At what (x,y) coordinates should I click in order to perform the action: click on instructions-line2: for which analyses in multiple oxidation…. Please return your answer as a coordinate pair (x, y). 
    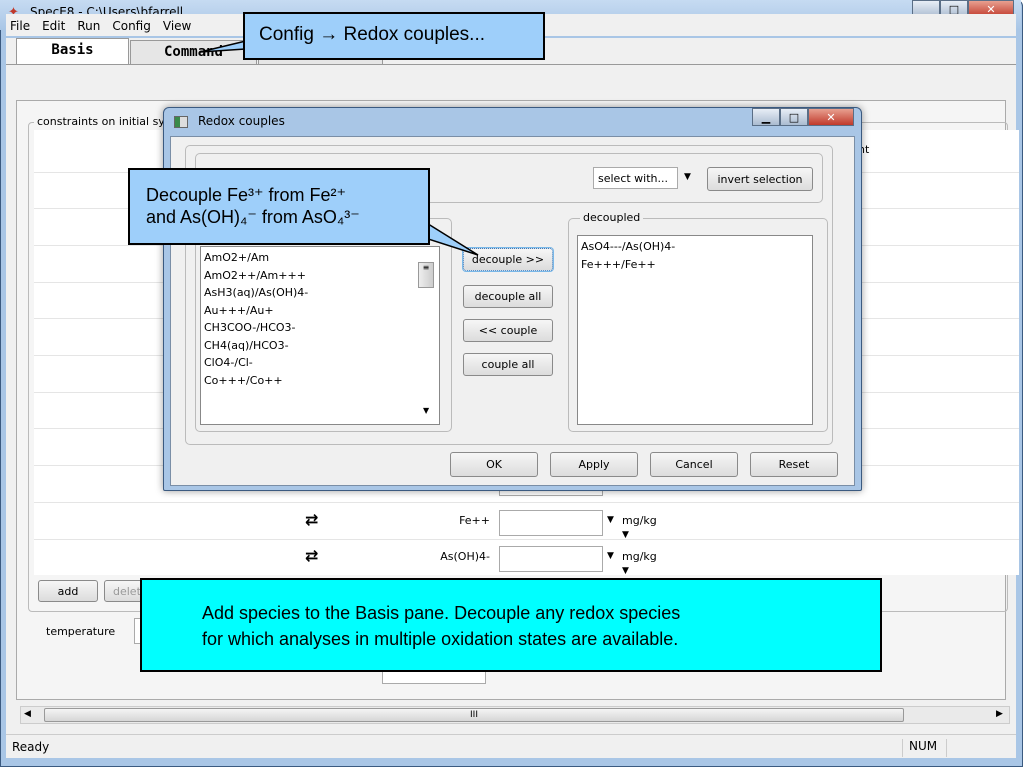
    Looking at the image, I should click on (440, 639).